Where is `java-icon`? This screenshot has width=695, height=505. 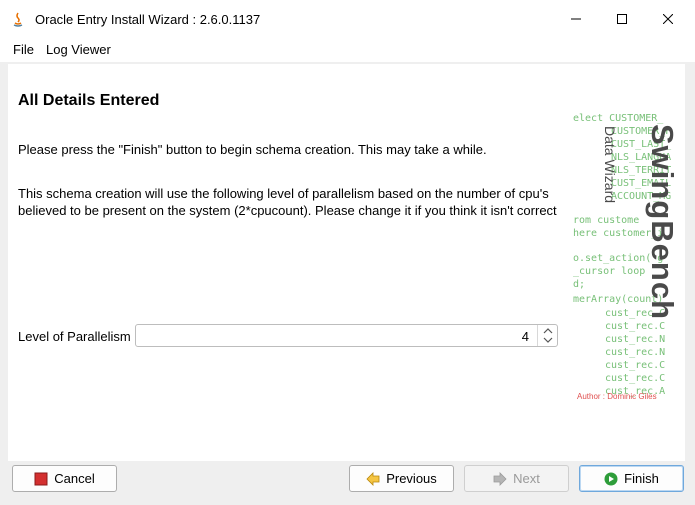 java-icon is located at coordinates (18, 19).